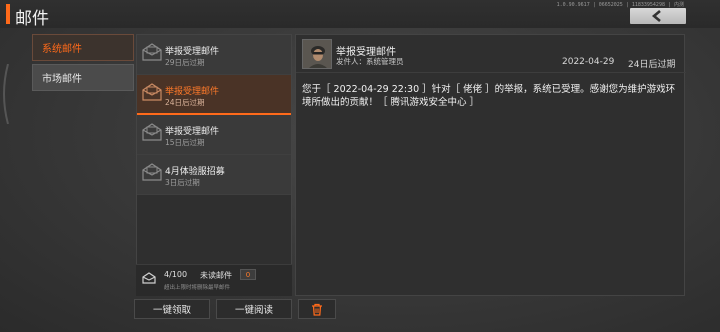 The width and height of the screenshot is (720, 332). What do you see at coordinates (185, 142) in the screenshot?
I see `mail-expire: 15日后过期` at bounding box center [185, 142].